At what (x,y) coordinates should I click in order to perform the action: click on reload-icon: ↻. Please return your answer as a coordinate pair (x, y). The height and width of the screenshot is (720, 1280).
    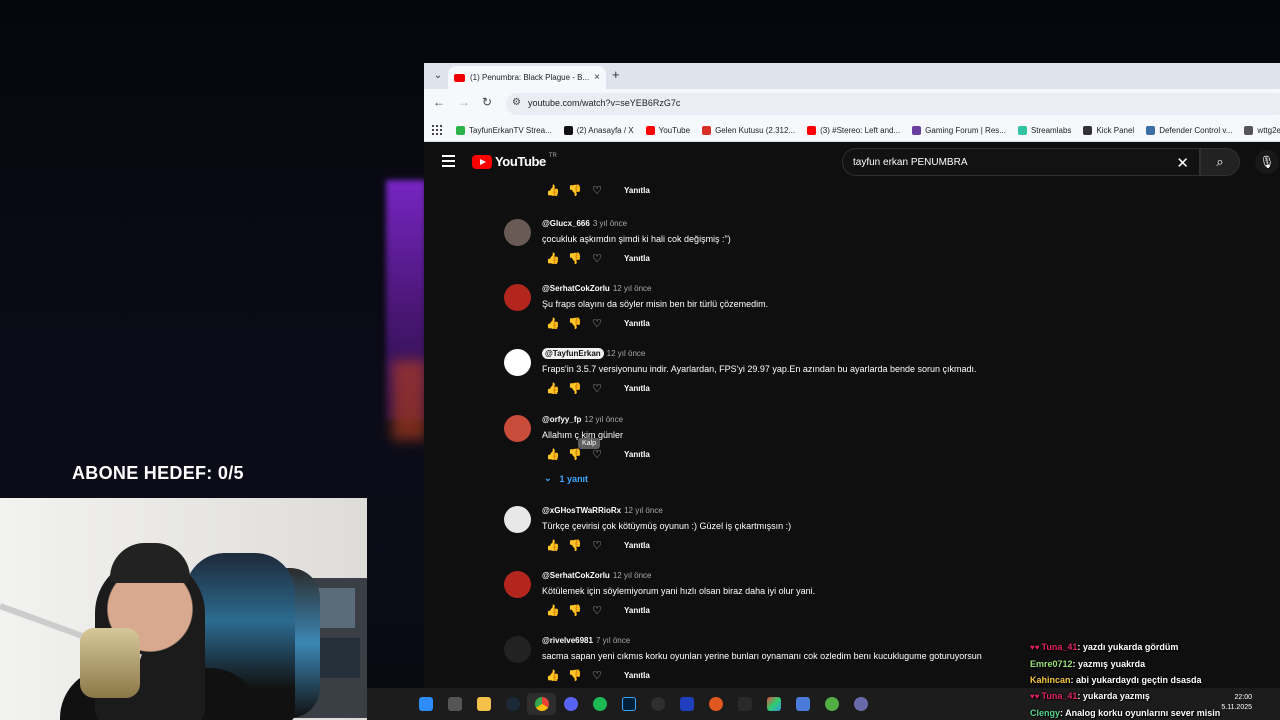
    Looking at the image, I should click on (487, 102).